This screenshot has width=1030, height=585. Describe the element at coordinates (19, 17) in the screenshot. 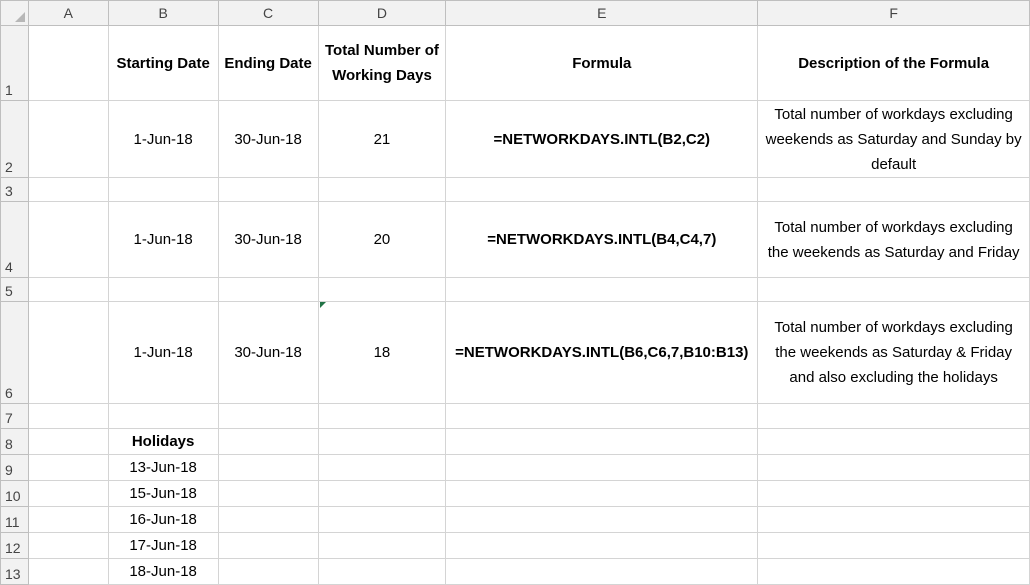

I see `select-all-triangle-icon` at that location.